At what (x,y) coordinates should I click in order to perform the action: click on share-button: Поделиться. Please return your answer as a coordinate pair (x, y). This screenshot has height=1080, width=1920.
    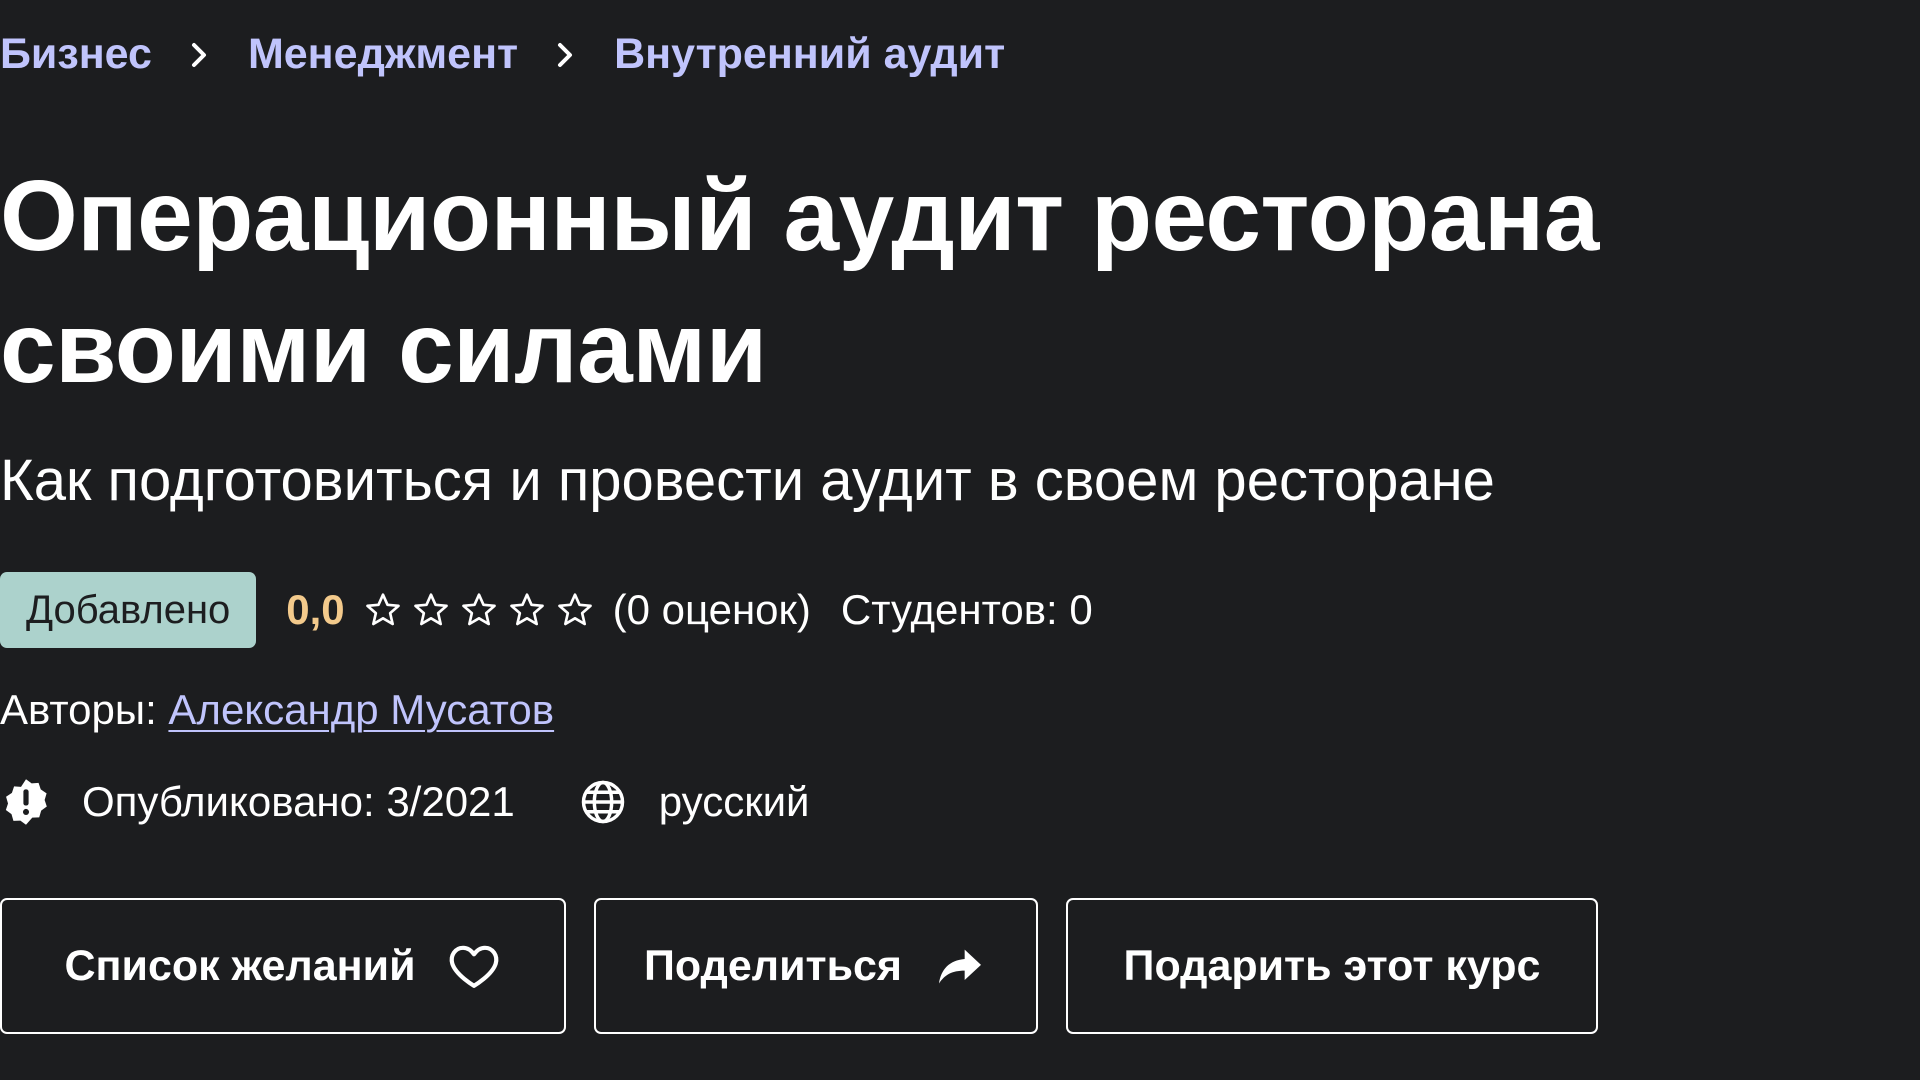
    Looking at the image, I should click on (816, 966).